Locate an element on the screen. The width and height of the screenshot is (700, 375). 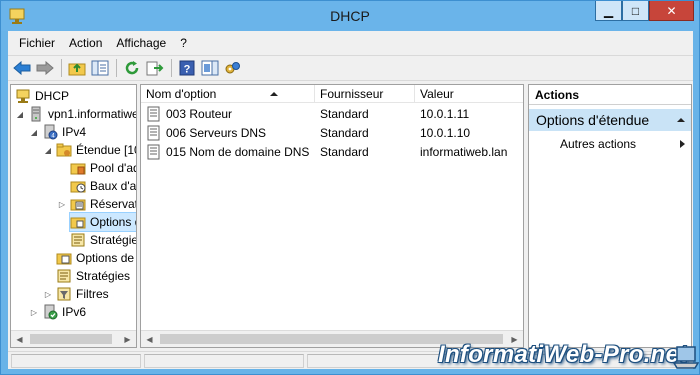
server-options-icon is located at coordinates (64, 259).